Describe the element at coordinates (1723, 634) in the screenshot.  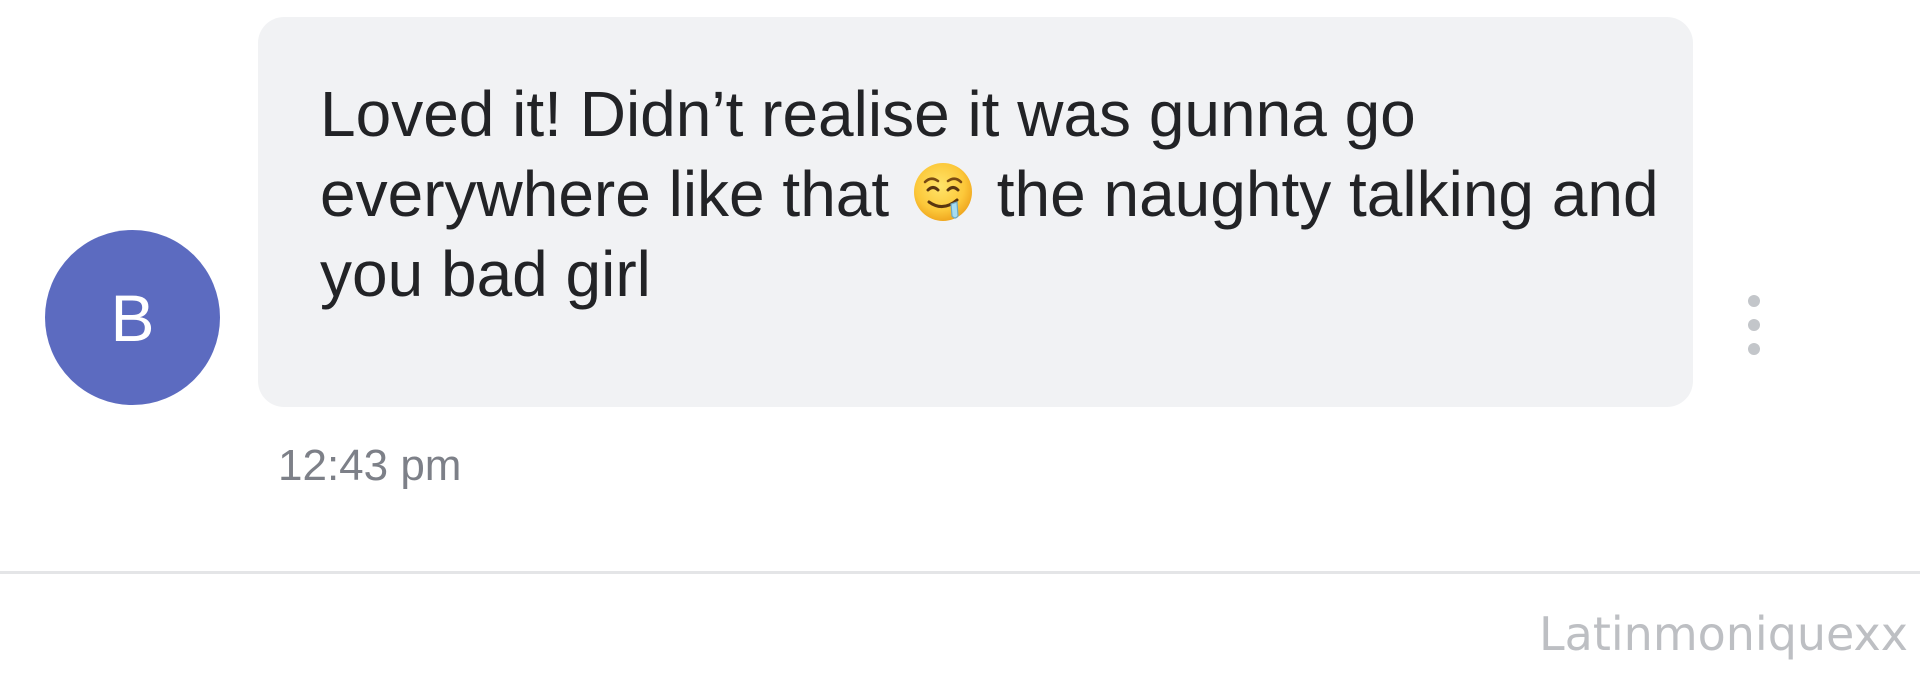
I see `watermark-text: Latinmoniquexx` at that location.